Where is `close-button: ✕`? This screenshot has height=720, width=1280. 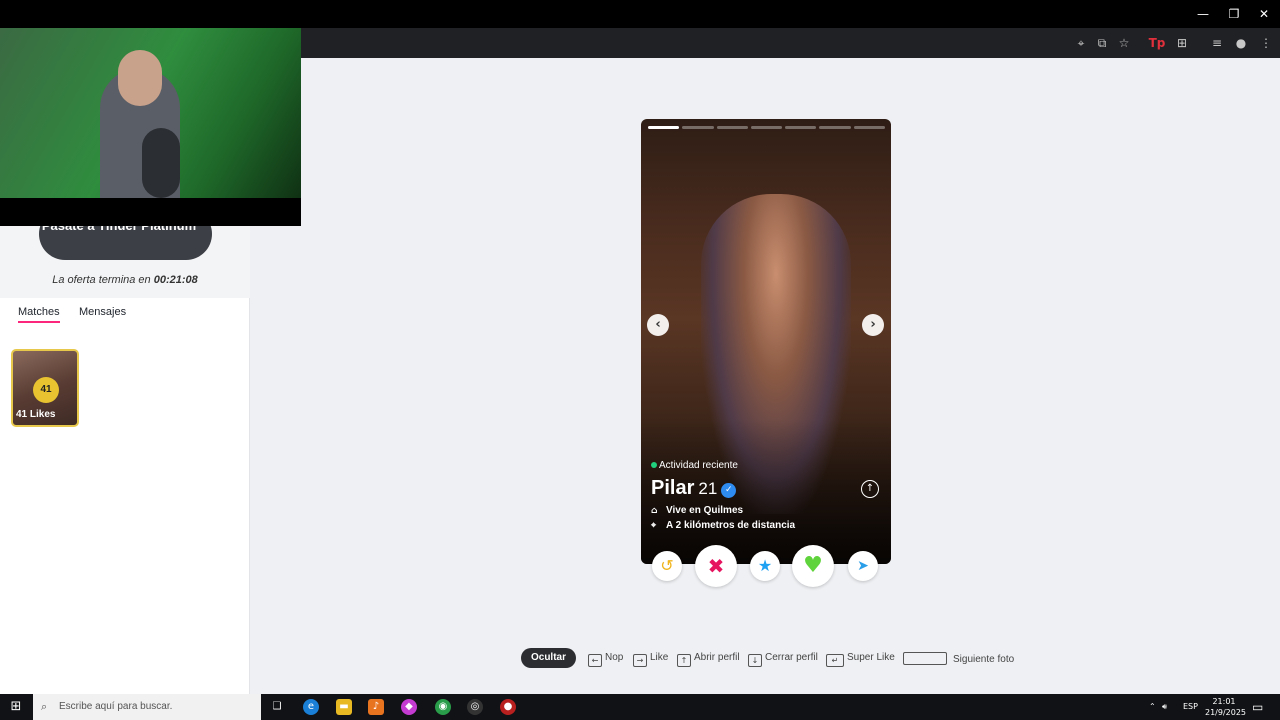 close-button: ✕ is located at coordinates (1264, 14).